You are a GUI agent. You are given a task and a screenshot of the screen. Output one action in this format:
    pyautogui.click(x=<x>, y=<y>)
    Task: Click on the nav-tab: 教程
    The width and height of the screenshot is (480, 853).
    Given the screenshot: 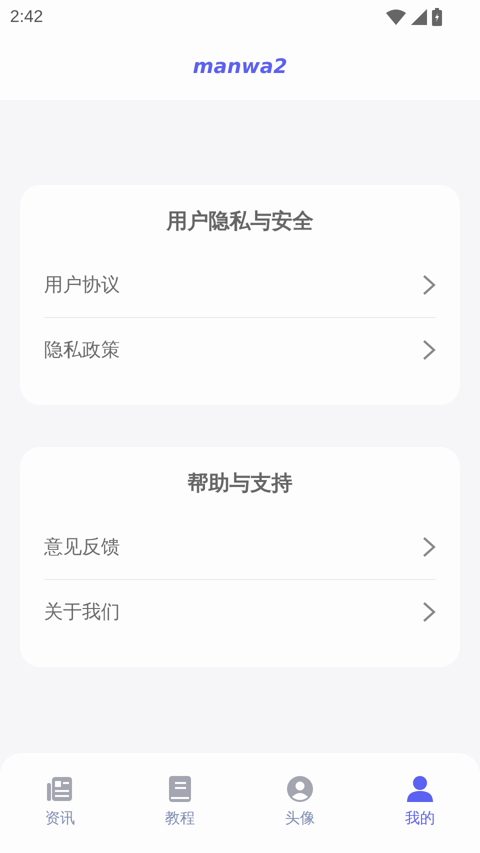 What is the action you would take?
    pyautogui.click(x=180, y=818)
    